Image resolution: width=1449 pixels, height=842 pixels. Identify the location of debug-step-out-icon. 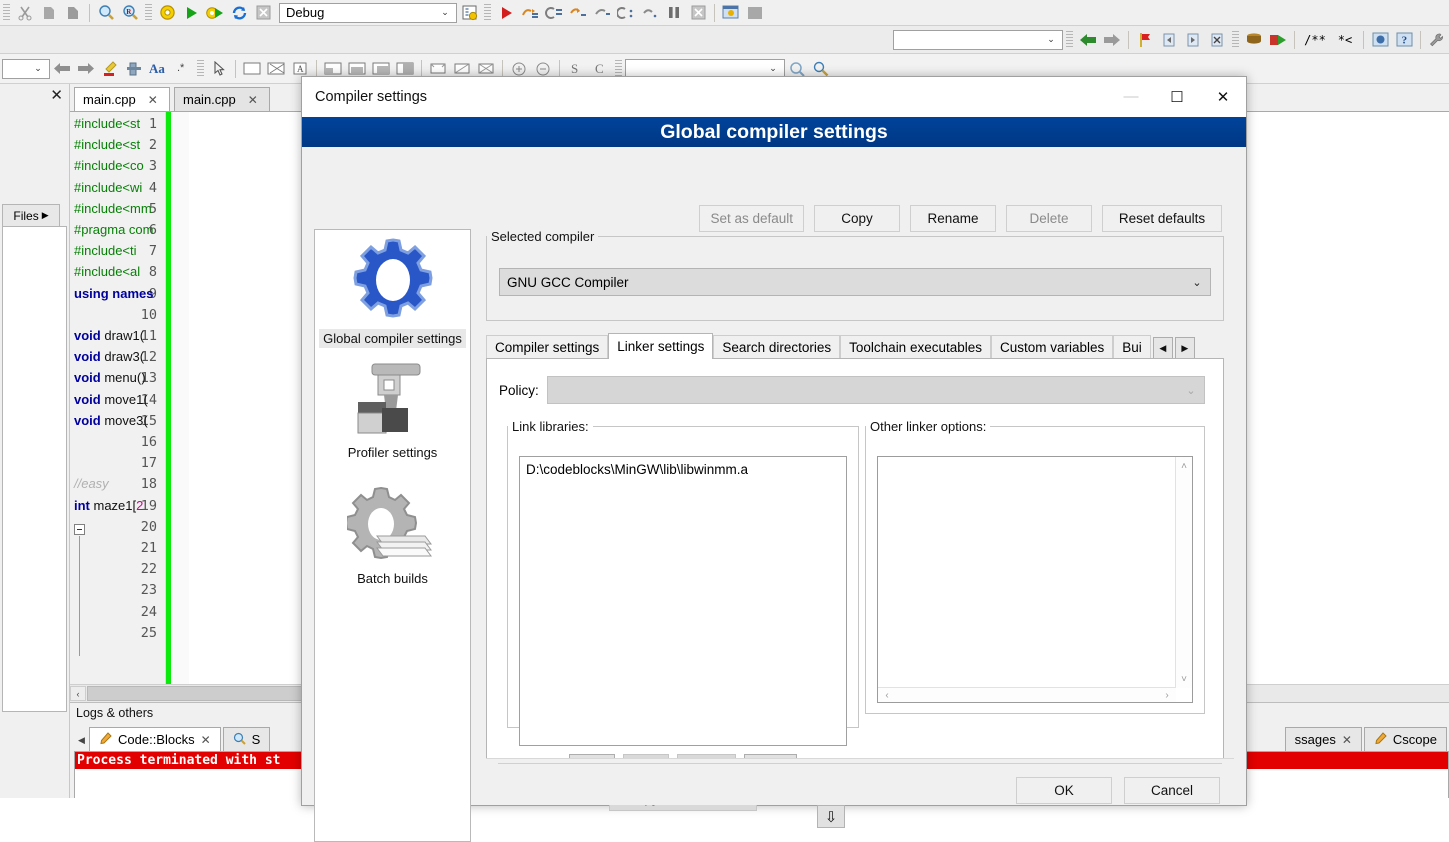
(602, 13).